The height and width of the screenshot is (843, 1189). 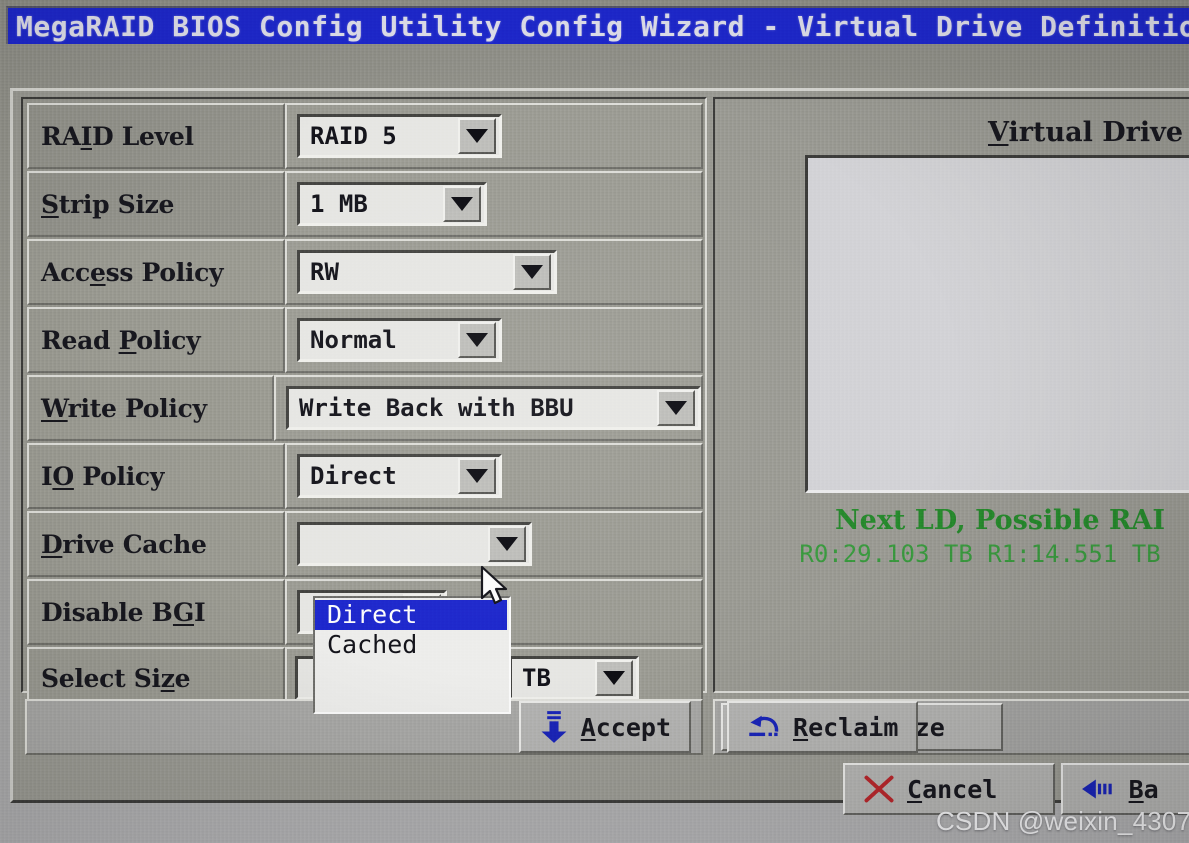 I want to click on value-cell-raid-level: RAID 5, so click(x=494, y=136).